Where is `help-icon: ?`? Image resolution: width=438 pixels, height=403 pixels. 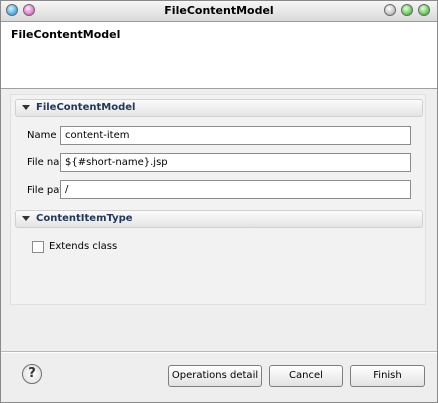
help-icon: ? is located at coordinates (32, 374).